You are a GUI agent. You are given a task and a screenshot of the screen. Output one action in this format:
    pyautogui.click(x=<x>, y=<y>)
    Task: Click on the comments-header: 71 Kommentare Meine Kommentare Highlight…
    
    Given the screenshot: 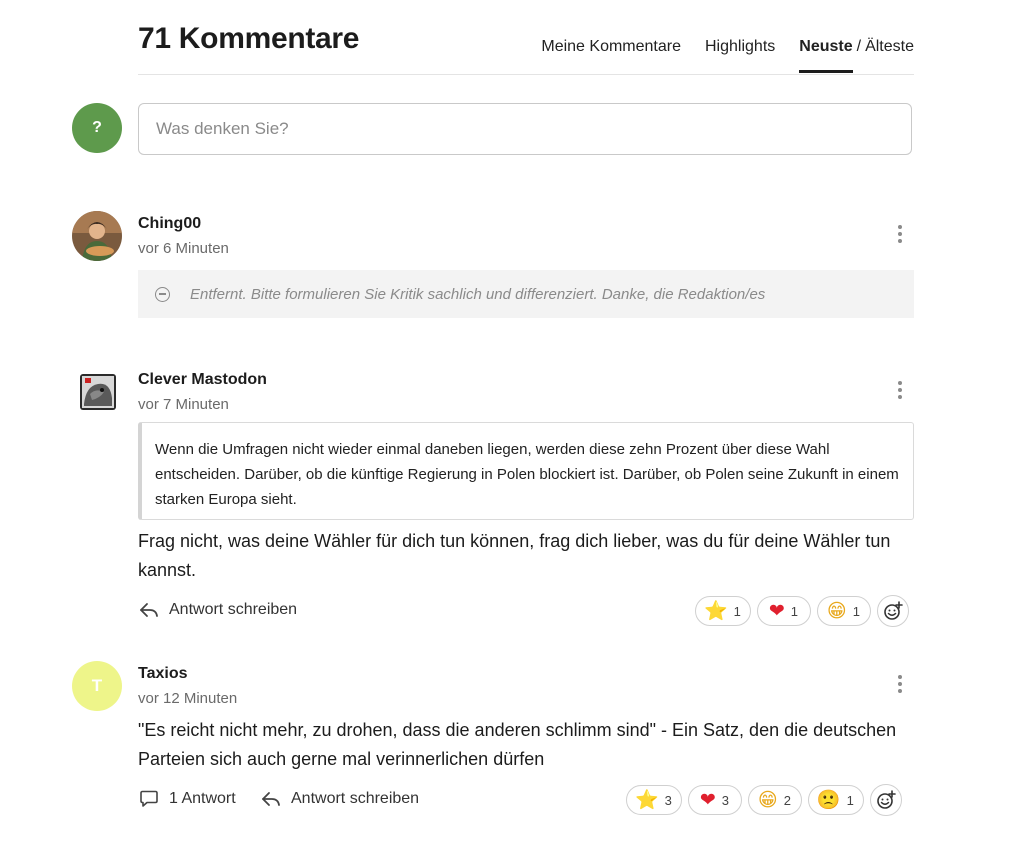 What is the action you would take?
    pyautogui.click(x=526, y=48)
    